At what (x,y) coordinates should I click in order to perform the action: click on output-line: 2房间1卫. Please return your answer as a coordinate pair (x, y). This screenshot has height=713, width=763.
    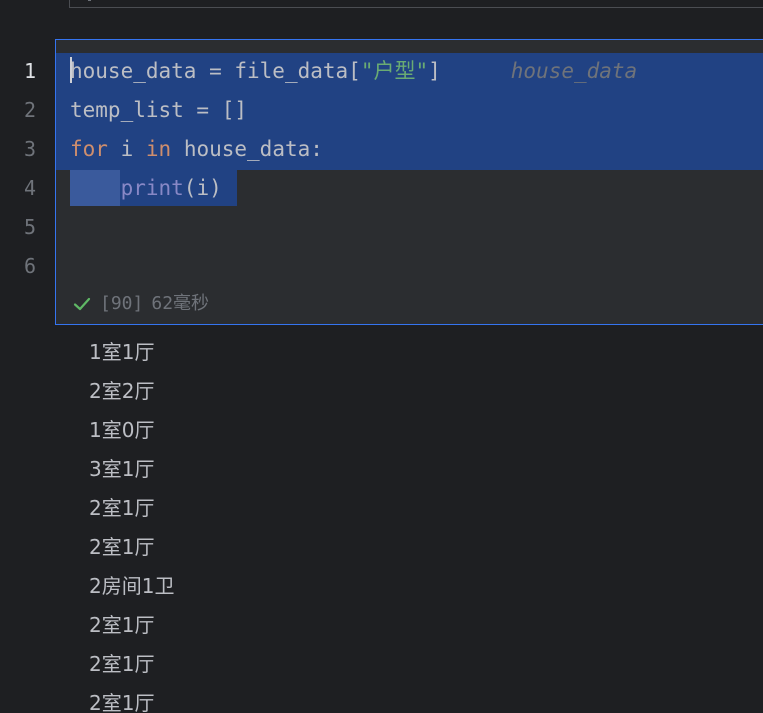
    Looking at the image, I should click on (132, 586).